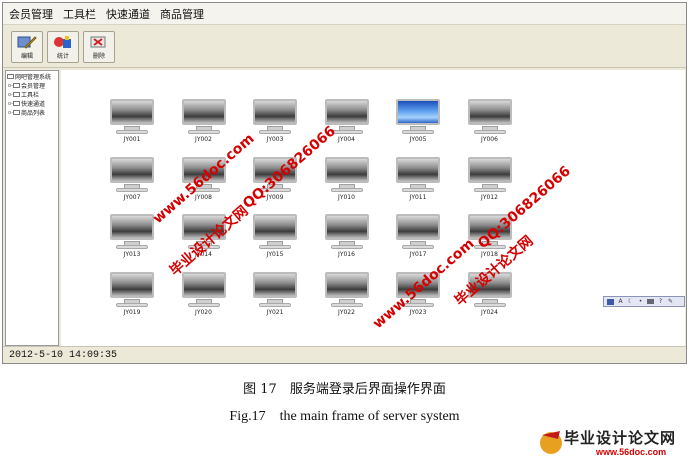 This screenshot has width=689, height=460. What do you see at coordinates (275, 312) in the screenshot?
I see `terminal-label: JY021` at bounding box center [275, 312].